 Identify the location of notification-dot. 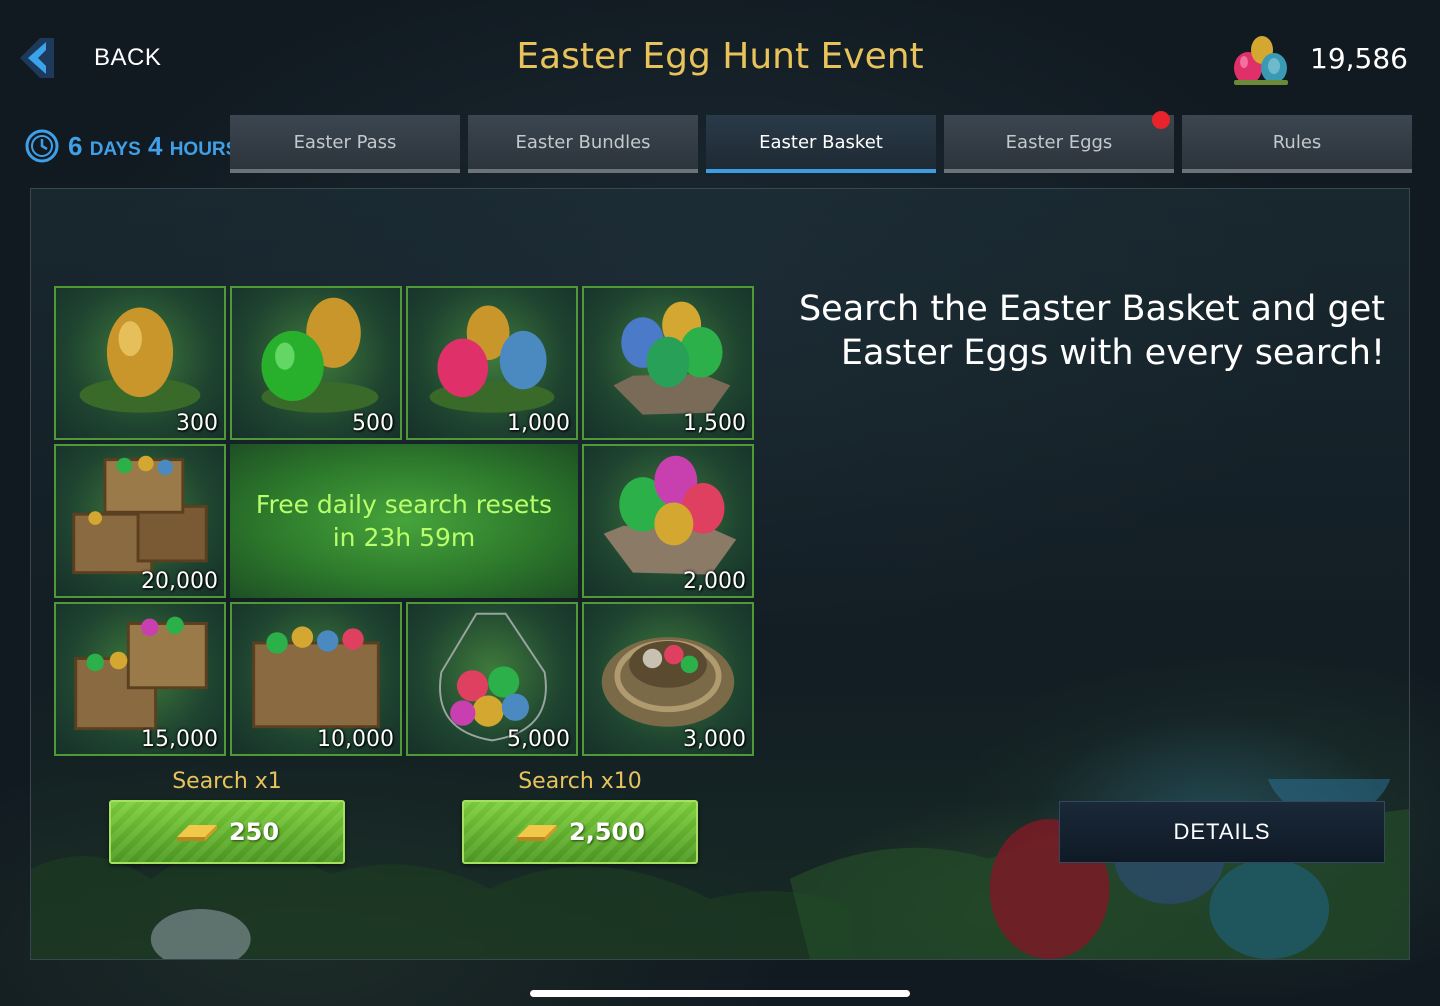
(1161, 120).